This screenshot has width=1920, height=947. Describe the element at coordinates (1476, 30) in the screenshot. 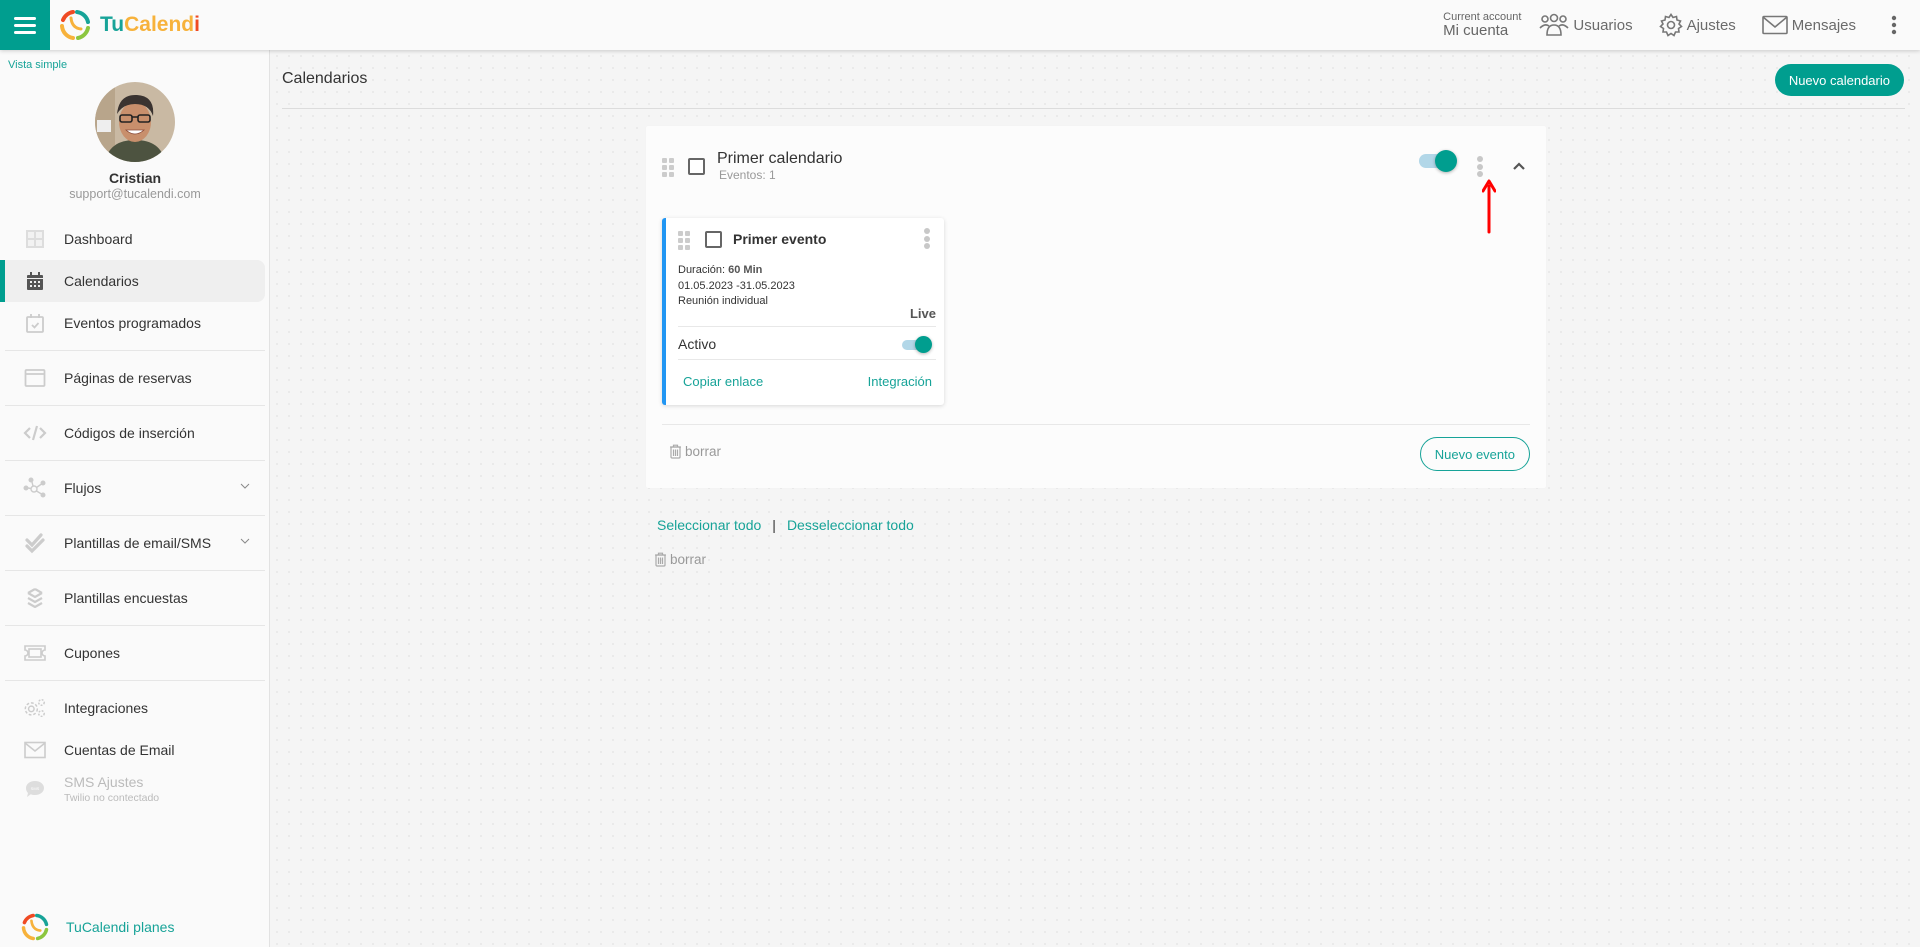

I see `account-value: Mi cuenta` at that location.